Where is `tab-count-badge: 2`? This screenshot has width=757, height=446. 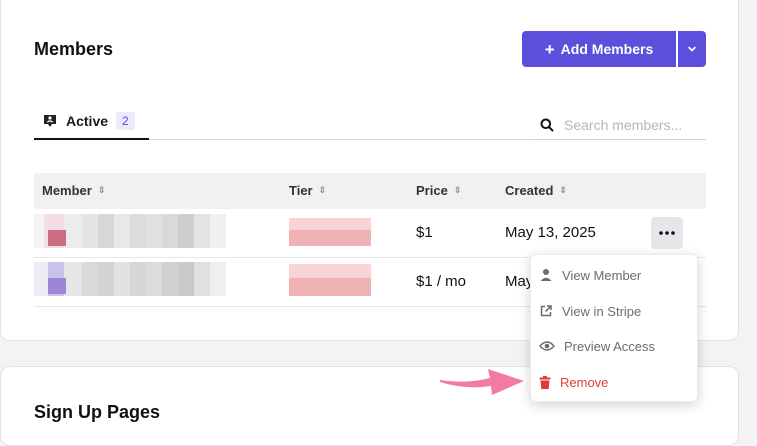
tab-count-badge: 2 is located at coordinates (125, 121).